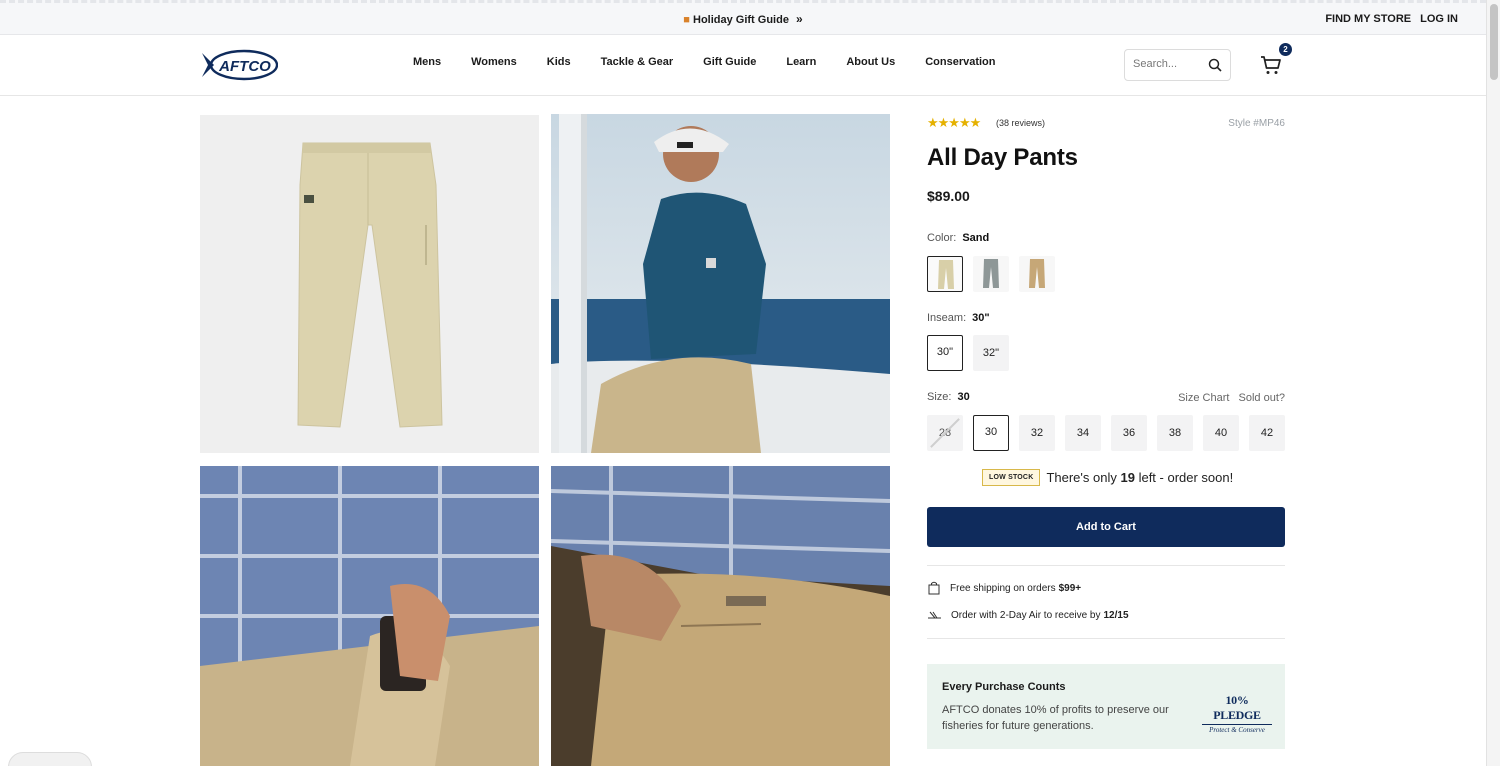 This screenshot has width=1500, height=766. What do you see at coordinates (958, 238) in the screenshot?
I see `color-label: Color: Sand` at bounding box center [958, 238].